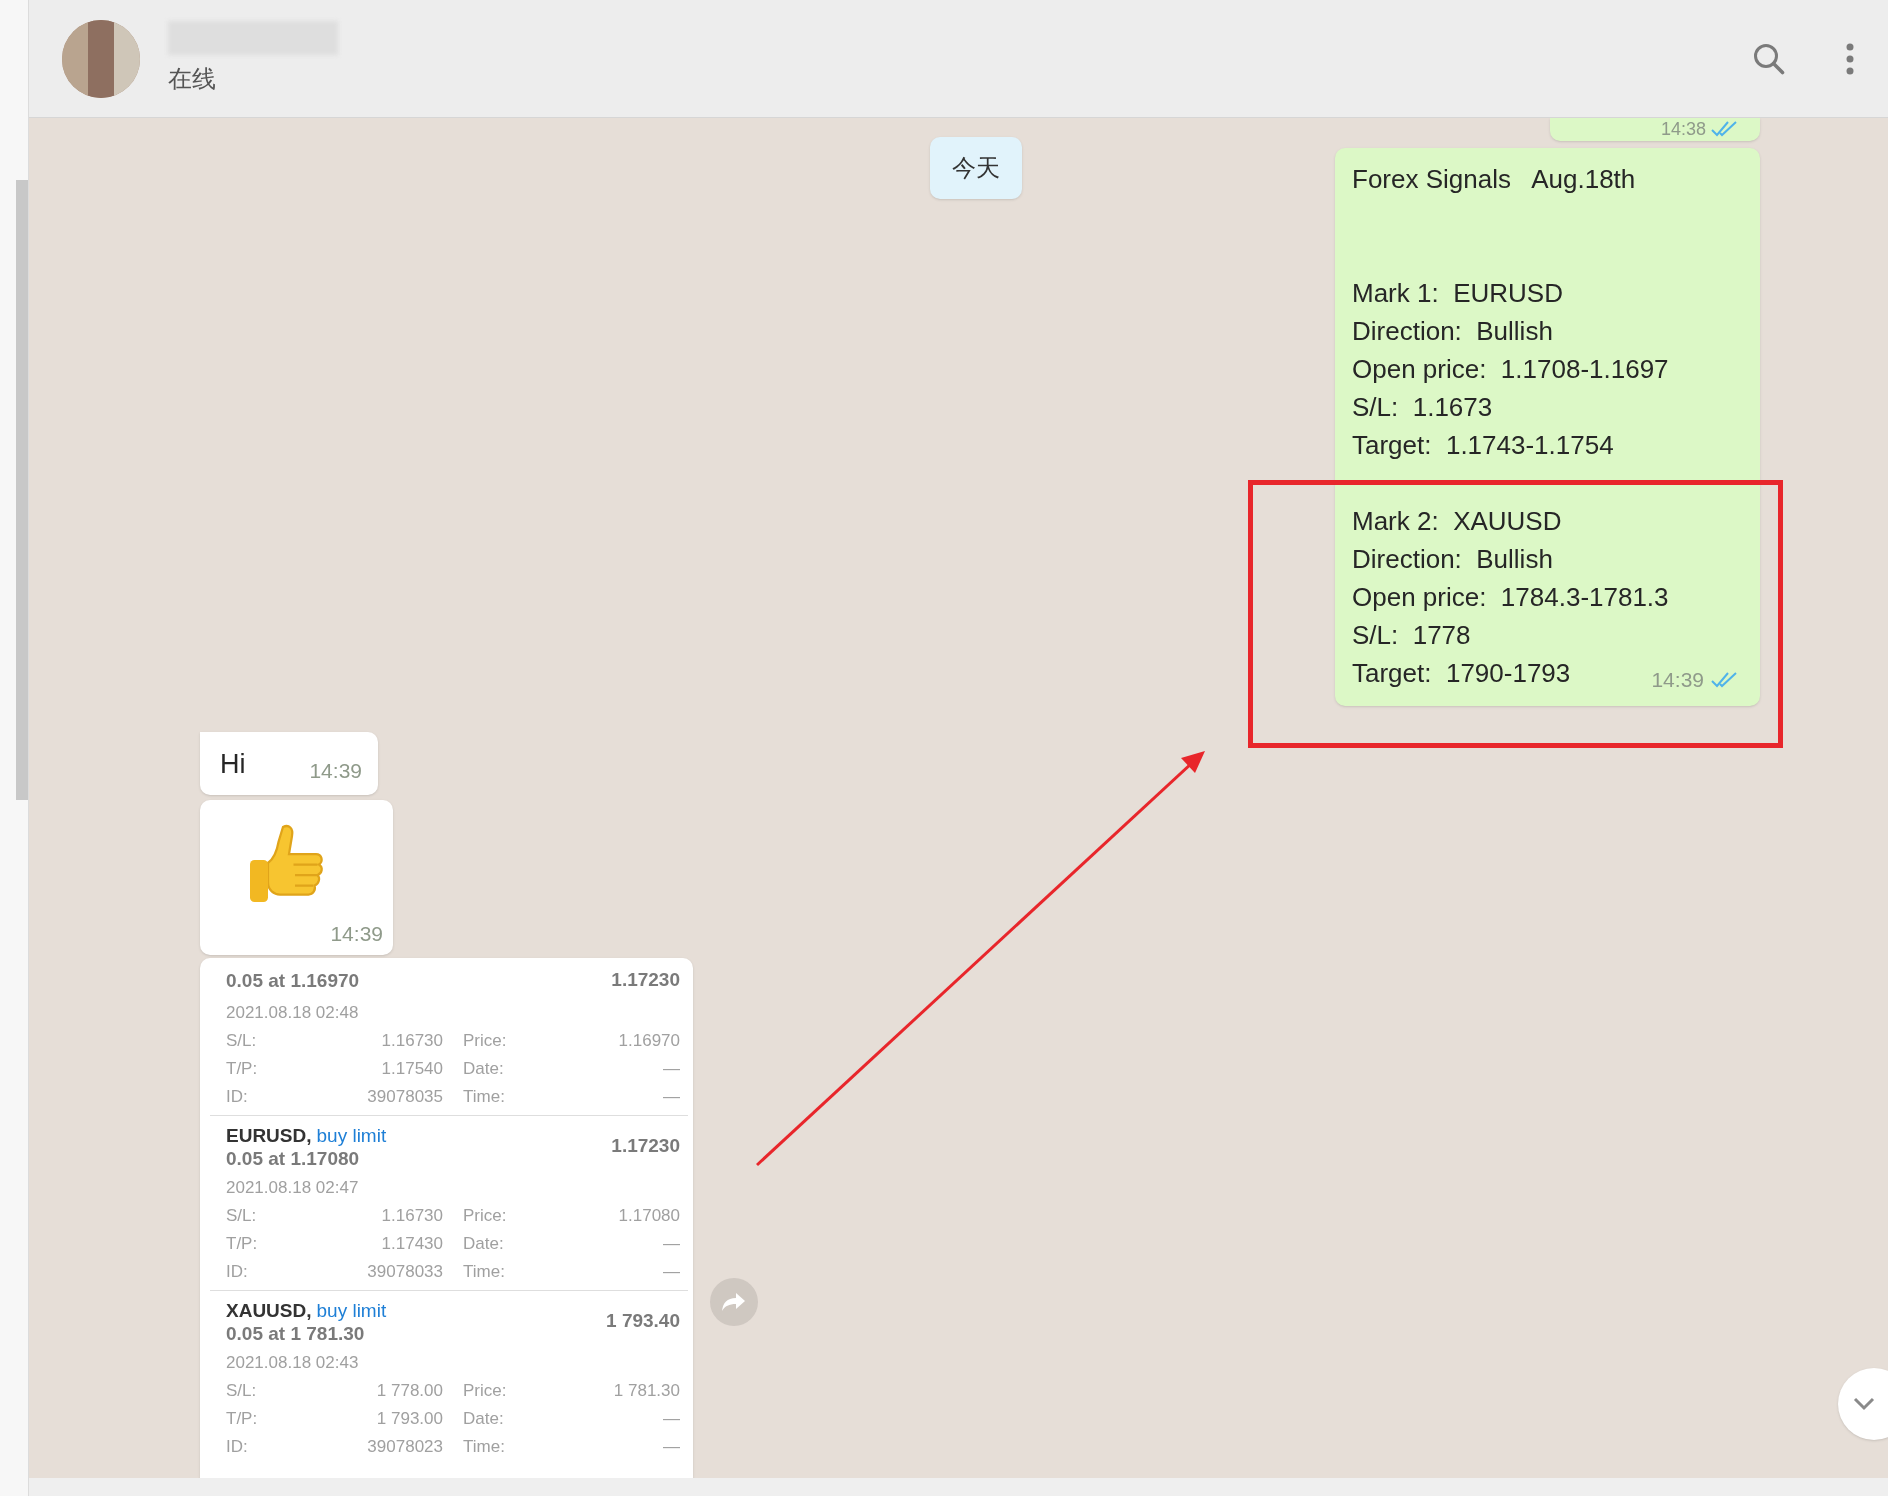  What do you see at coordinates (734, 1302) in the screenshot?
I see `forward-arrow-icon` at bounding box center [734, 1302].